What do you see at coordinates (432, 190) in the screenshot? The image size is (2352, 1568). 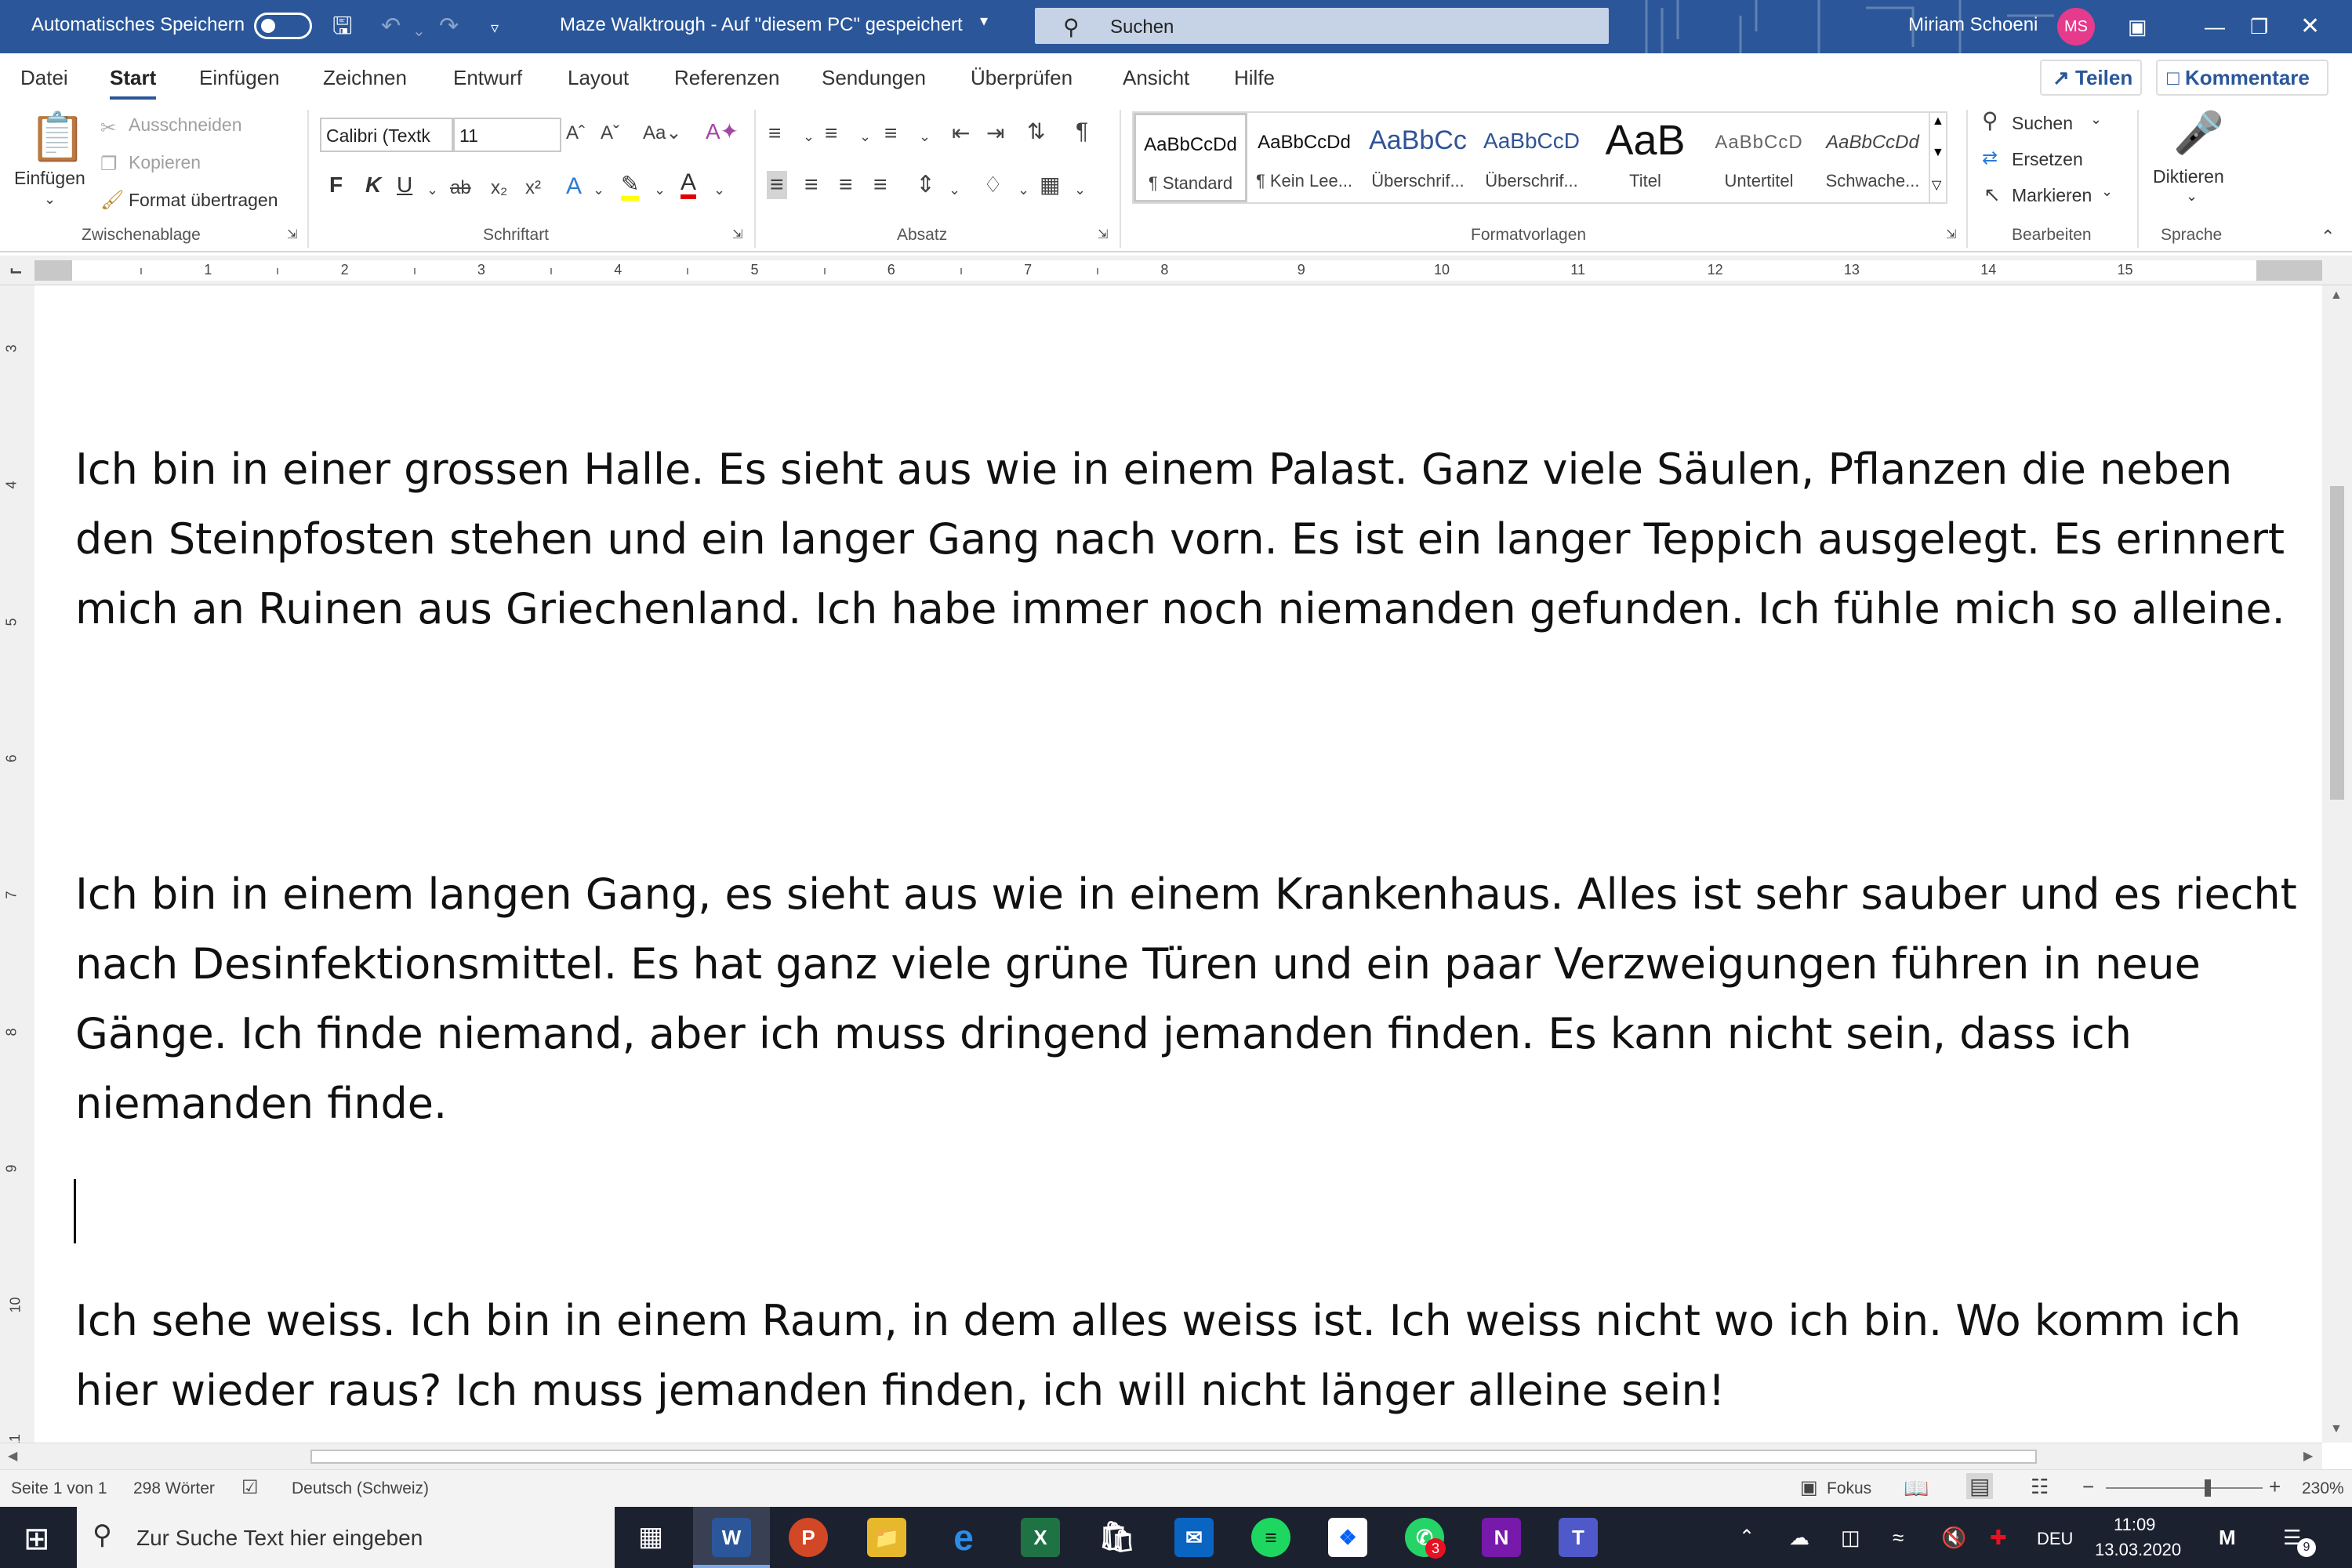 I see `underline-dropdown-icon: ⌄` at bounding box center [432, 190].